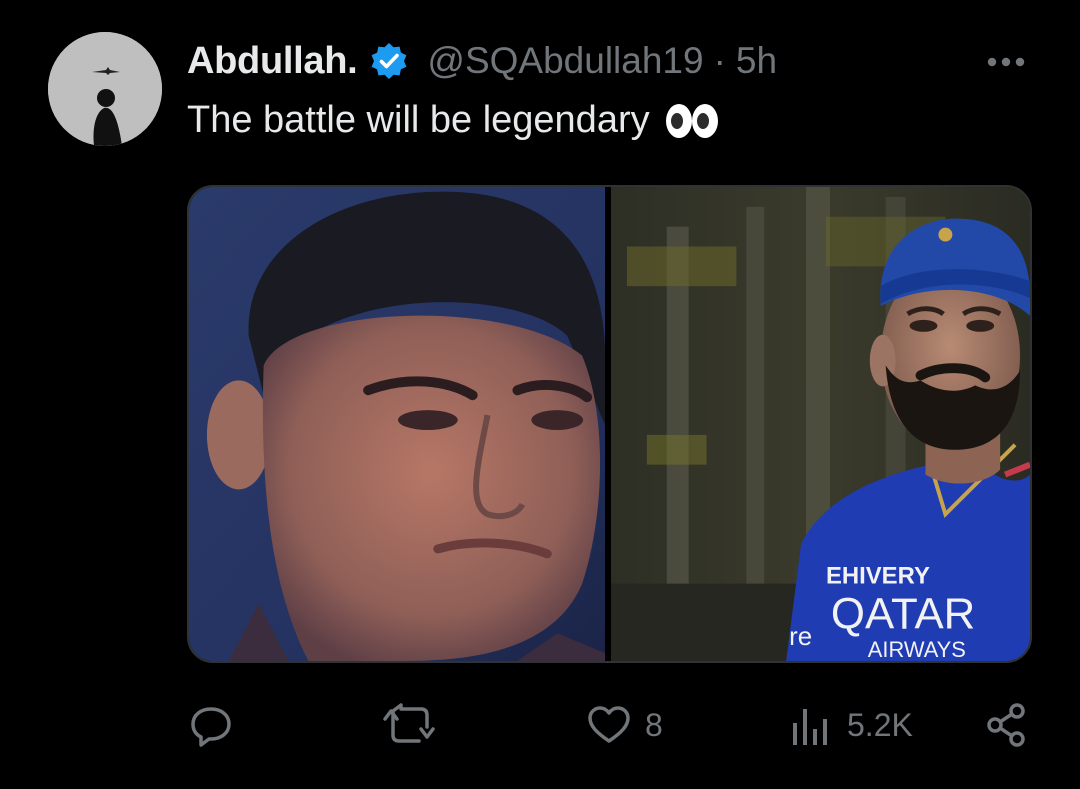 The width and height of the screenshot is (1080, 789). What do you see at coordinates (903, 613) in the screenshot?
I see `jersey-text-brand: QATAR` at bounding box center [903, 613].